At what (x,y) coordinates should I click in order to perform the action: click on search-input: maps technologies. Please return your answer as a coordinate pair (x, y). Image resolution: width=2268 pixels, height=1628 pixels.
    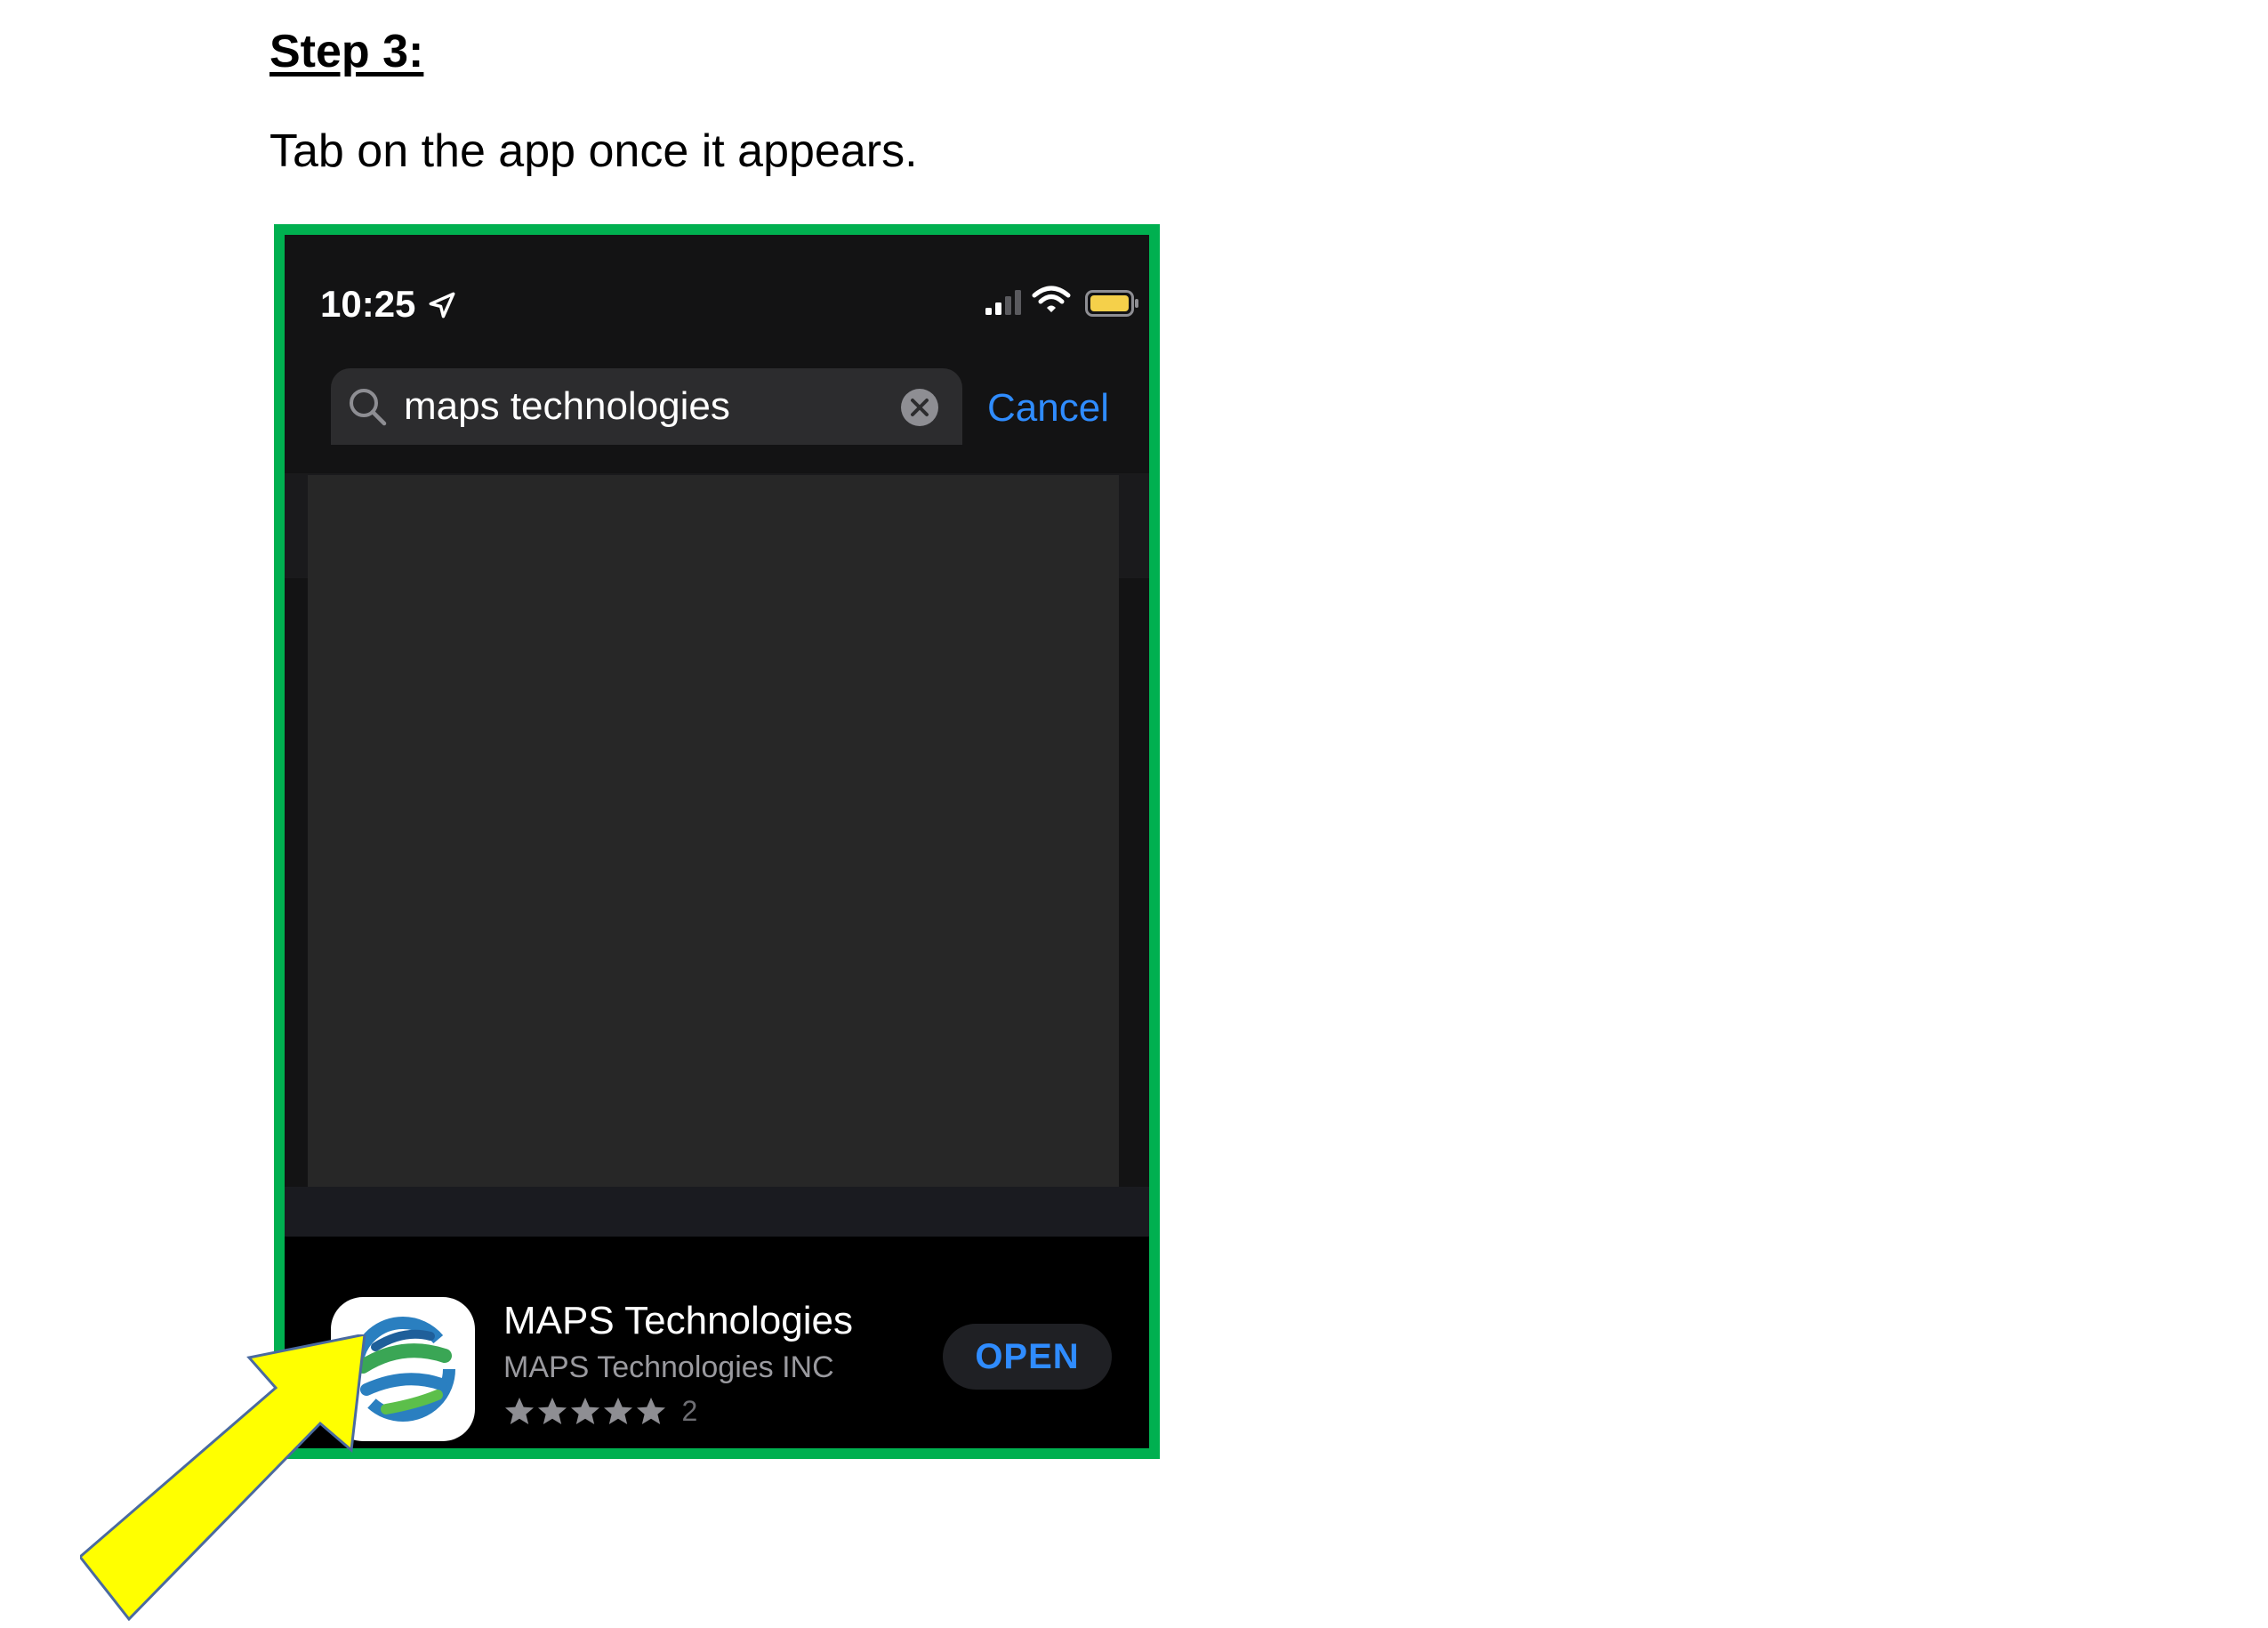
    Looking at the image, I should click on (567, 406).